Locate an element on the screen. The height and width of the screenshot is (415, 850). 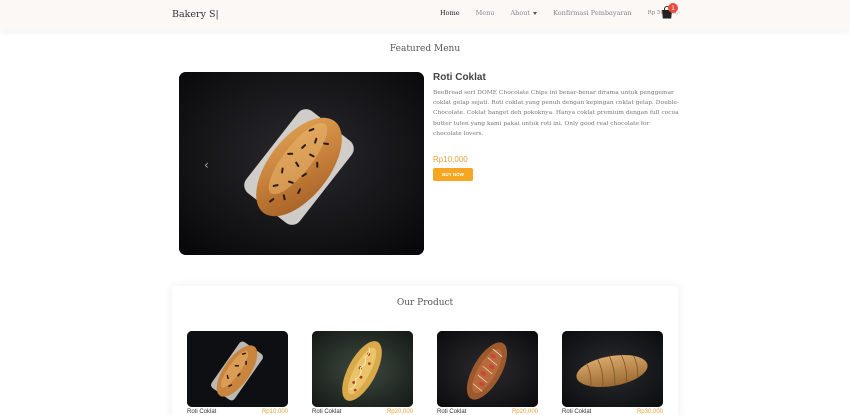
brand-logo: Bakery S| is located at coordinates (195, 14).